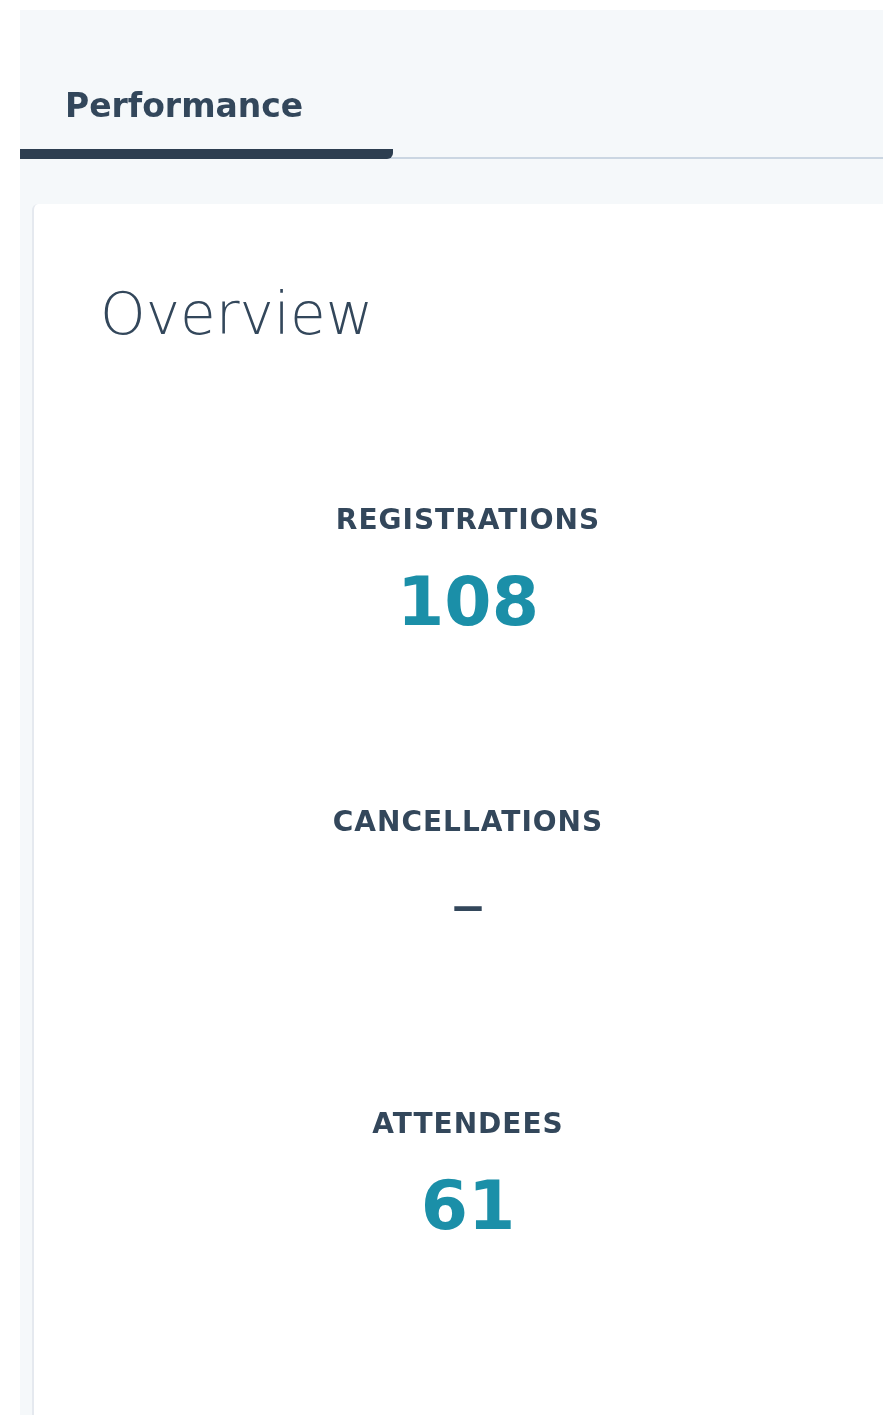  Describe the element at coordinates (468, 520) in the screenshot. I see `stat-label: REGISTRATIONS` at that location.